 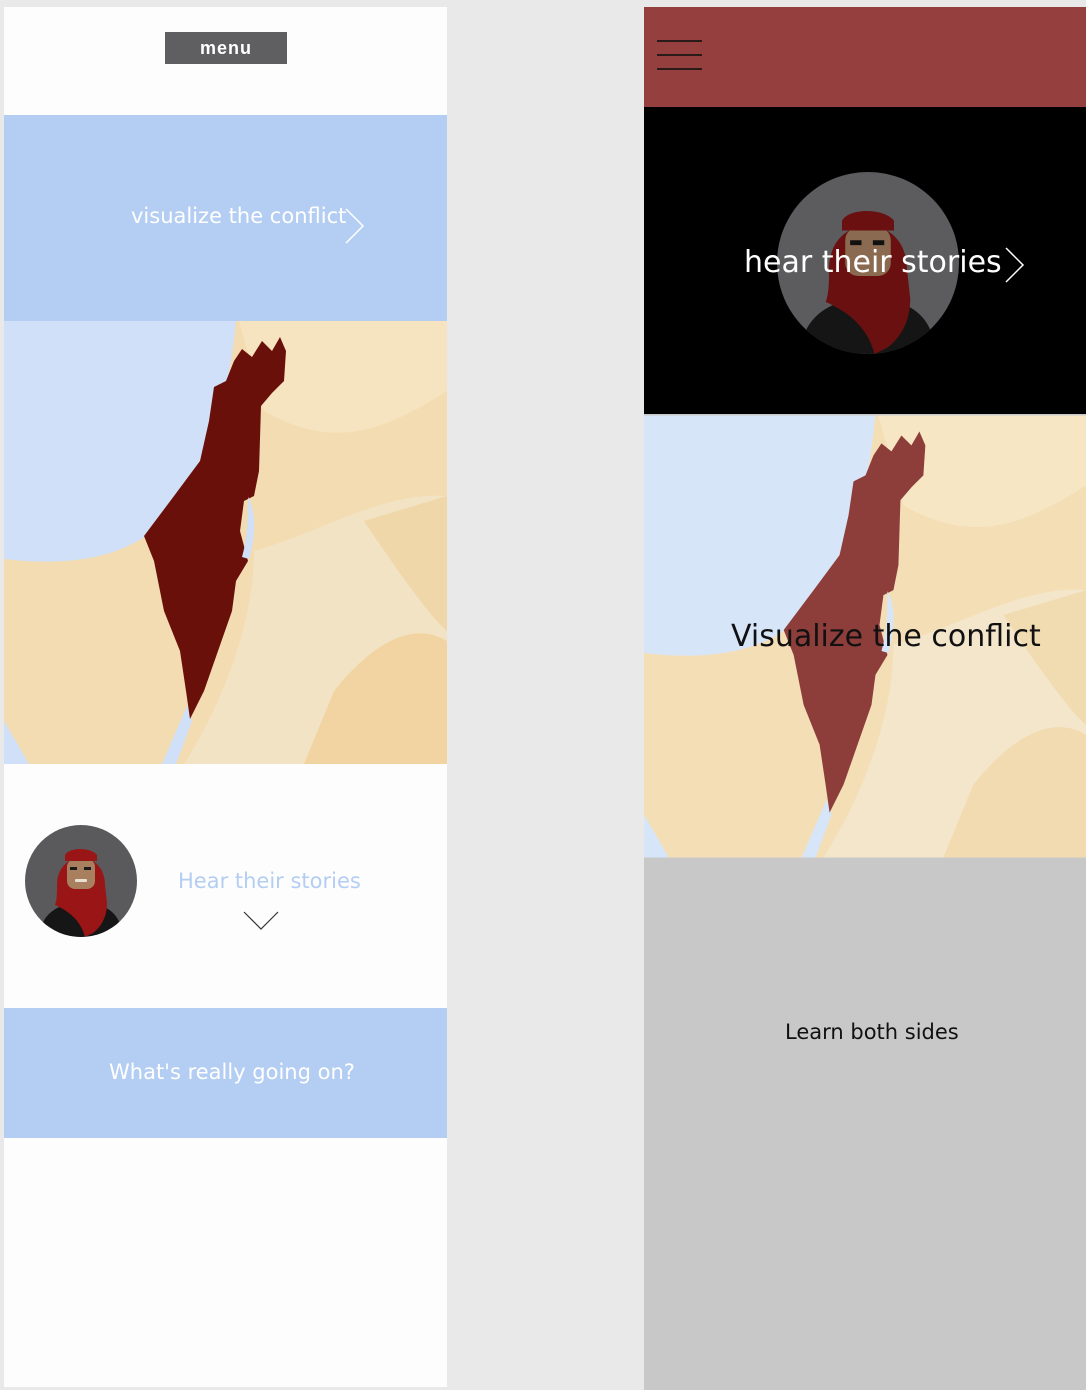 I want to click on whats-going-on-label: What's really going on?, so click(x=232, y=1072).